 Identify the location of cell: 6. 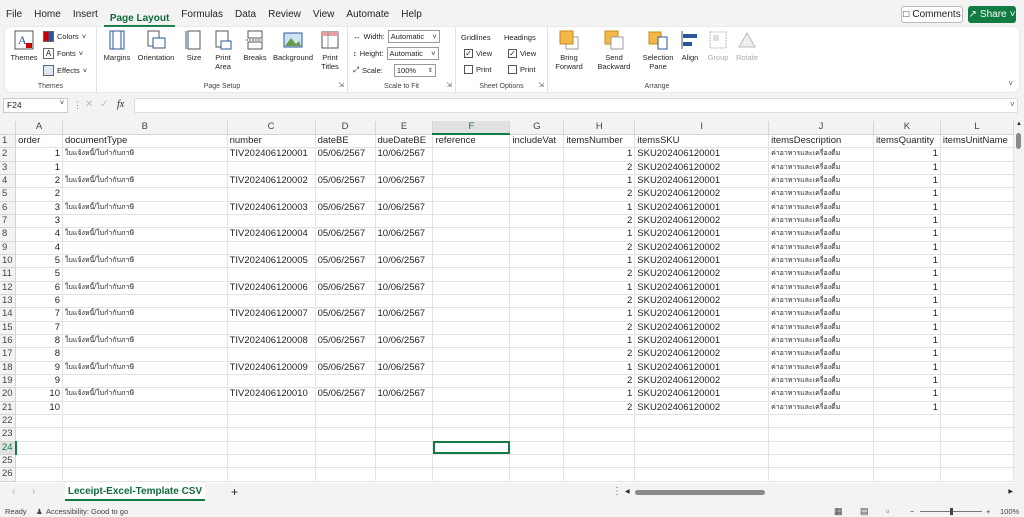
(39, 288).